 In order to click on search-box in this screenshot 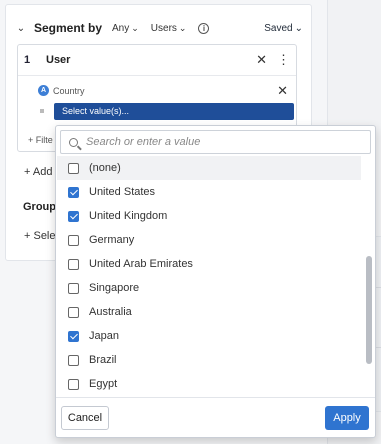, I will do `click(215, 142)`.